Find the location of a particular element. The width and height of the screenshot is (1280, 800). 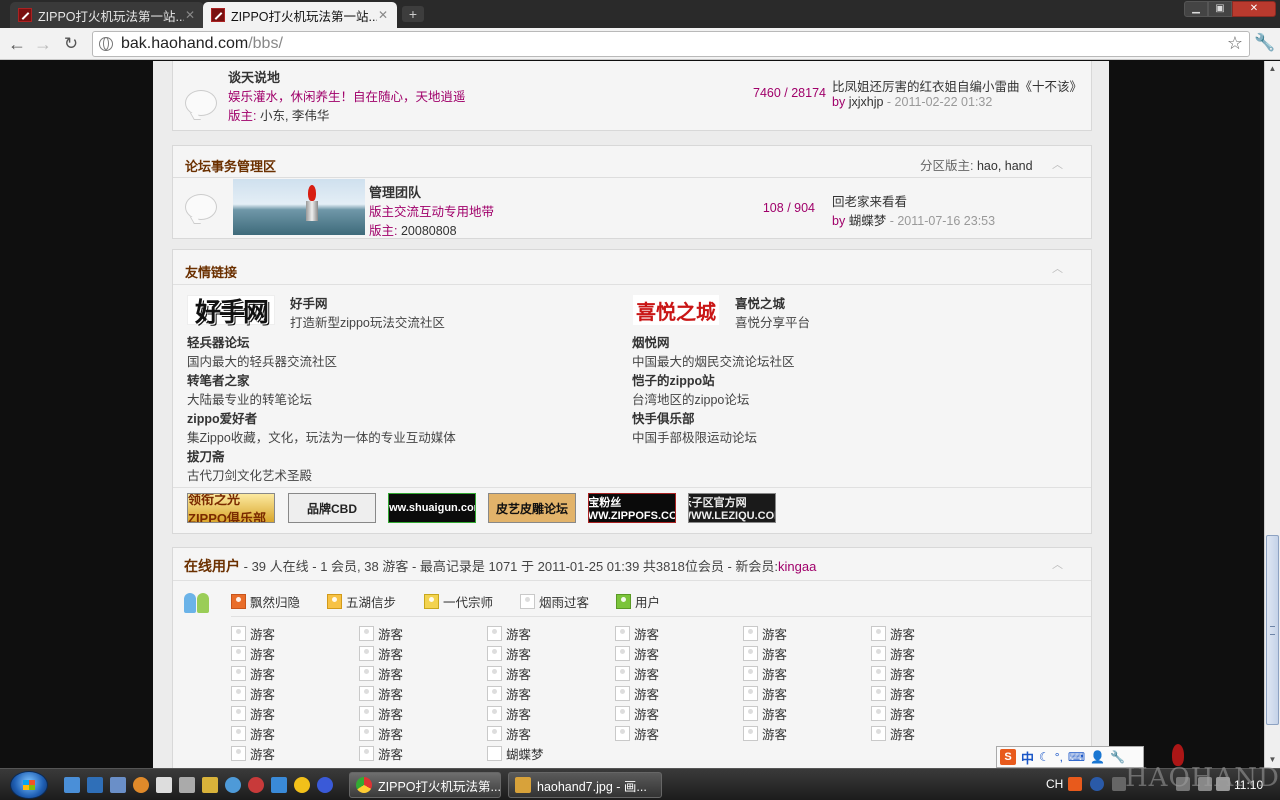

tray-chevron-icon is located at coordinates (1119, 784).